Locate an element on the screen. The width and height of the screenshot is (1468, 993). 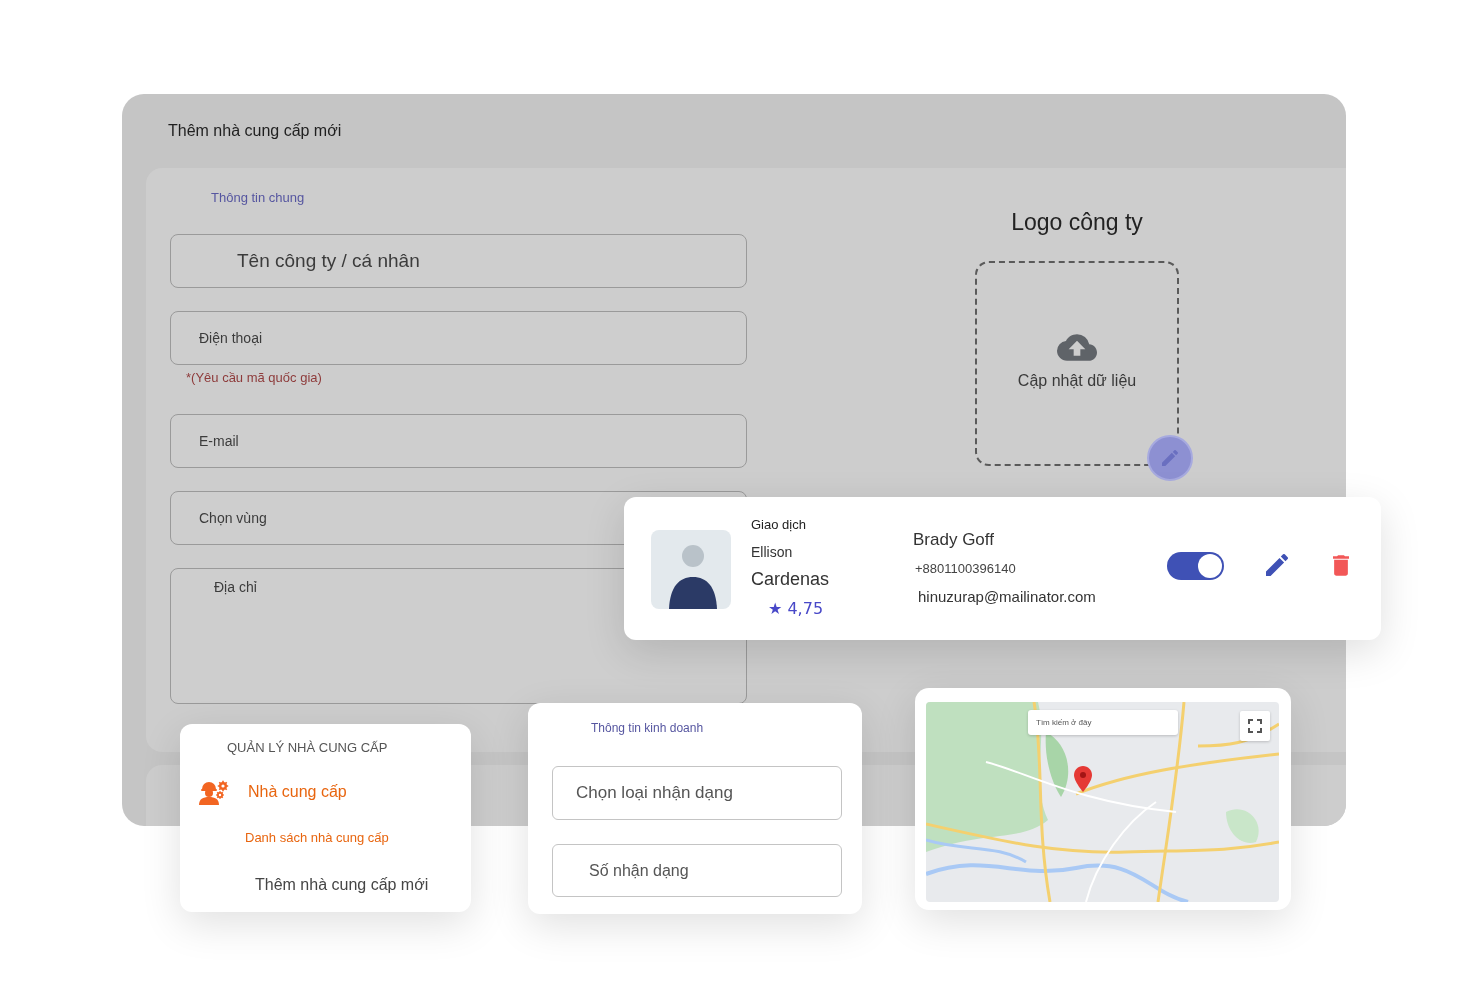
map-search-field: Tìm kiếm ở đây is located at coordinates (1103, 722).